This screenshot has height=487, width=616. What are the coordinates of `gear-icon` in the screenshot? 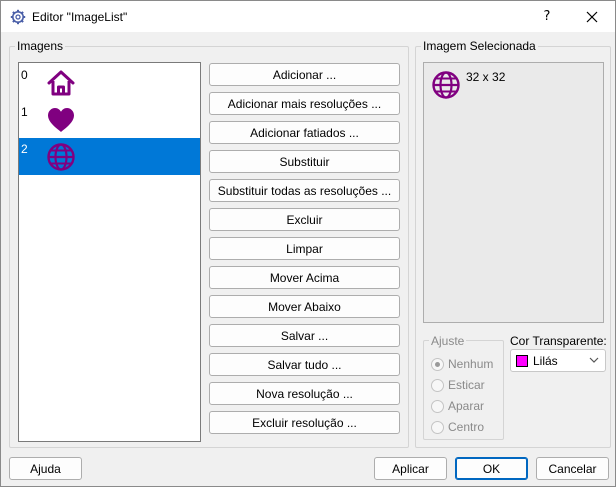 It's located at (18, 17).